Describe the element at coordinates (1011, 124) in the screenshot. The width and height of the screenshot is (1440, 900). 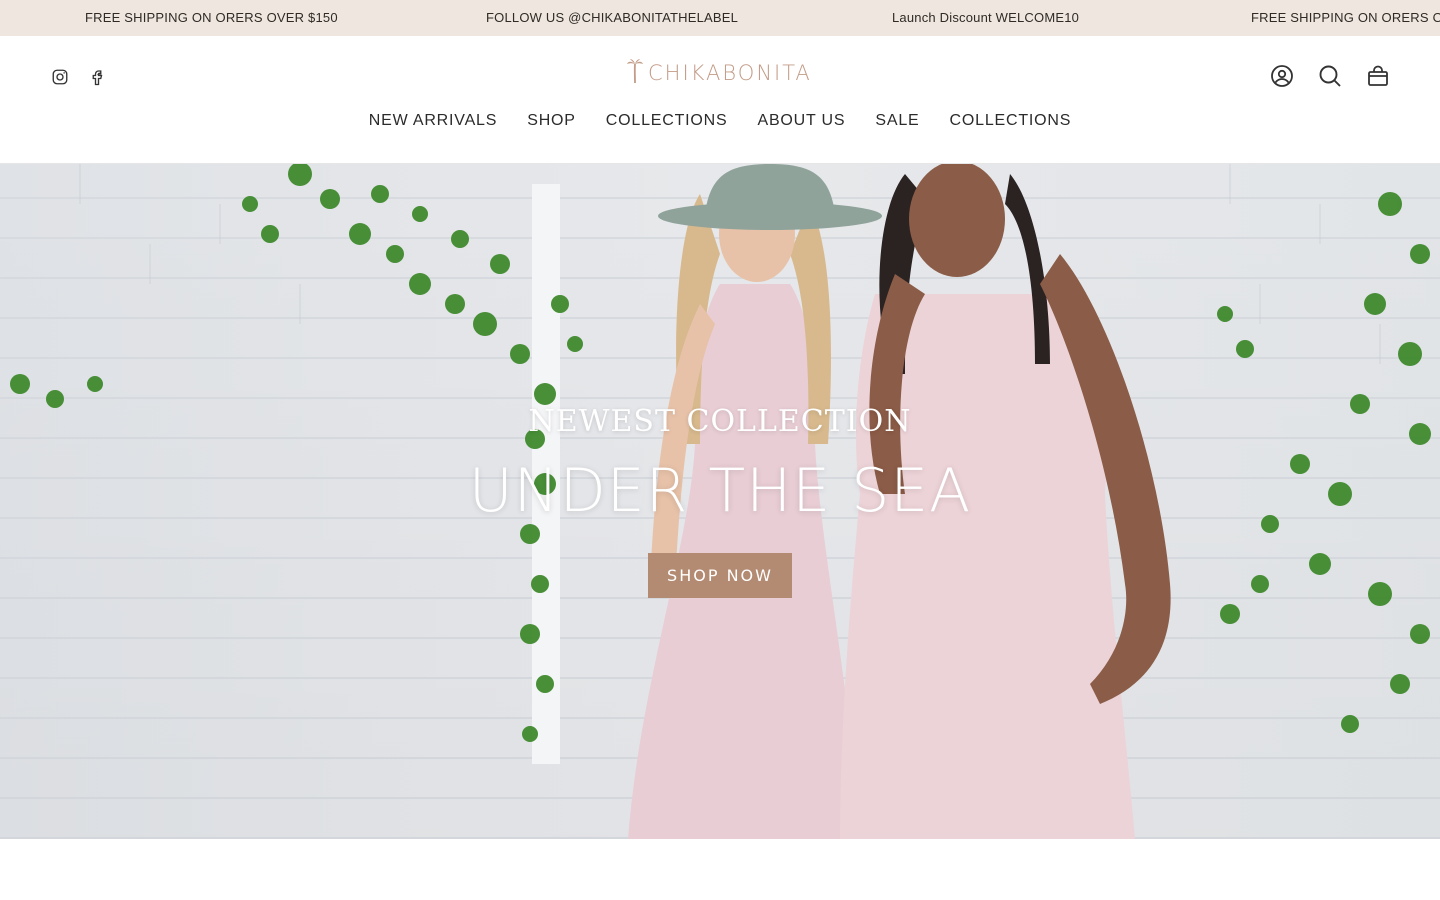
I see `nav-item-collections-2: COLLECTIONS` at that location.